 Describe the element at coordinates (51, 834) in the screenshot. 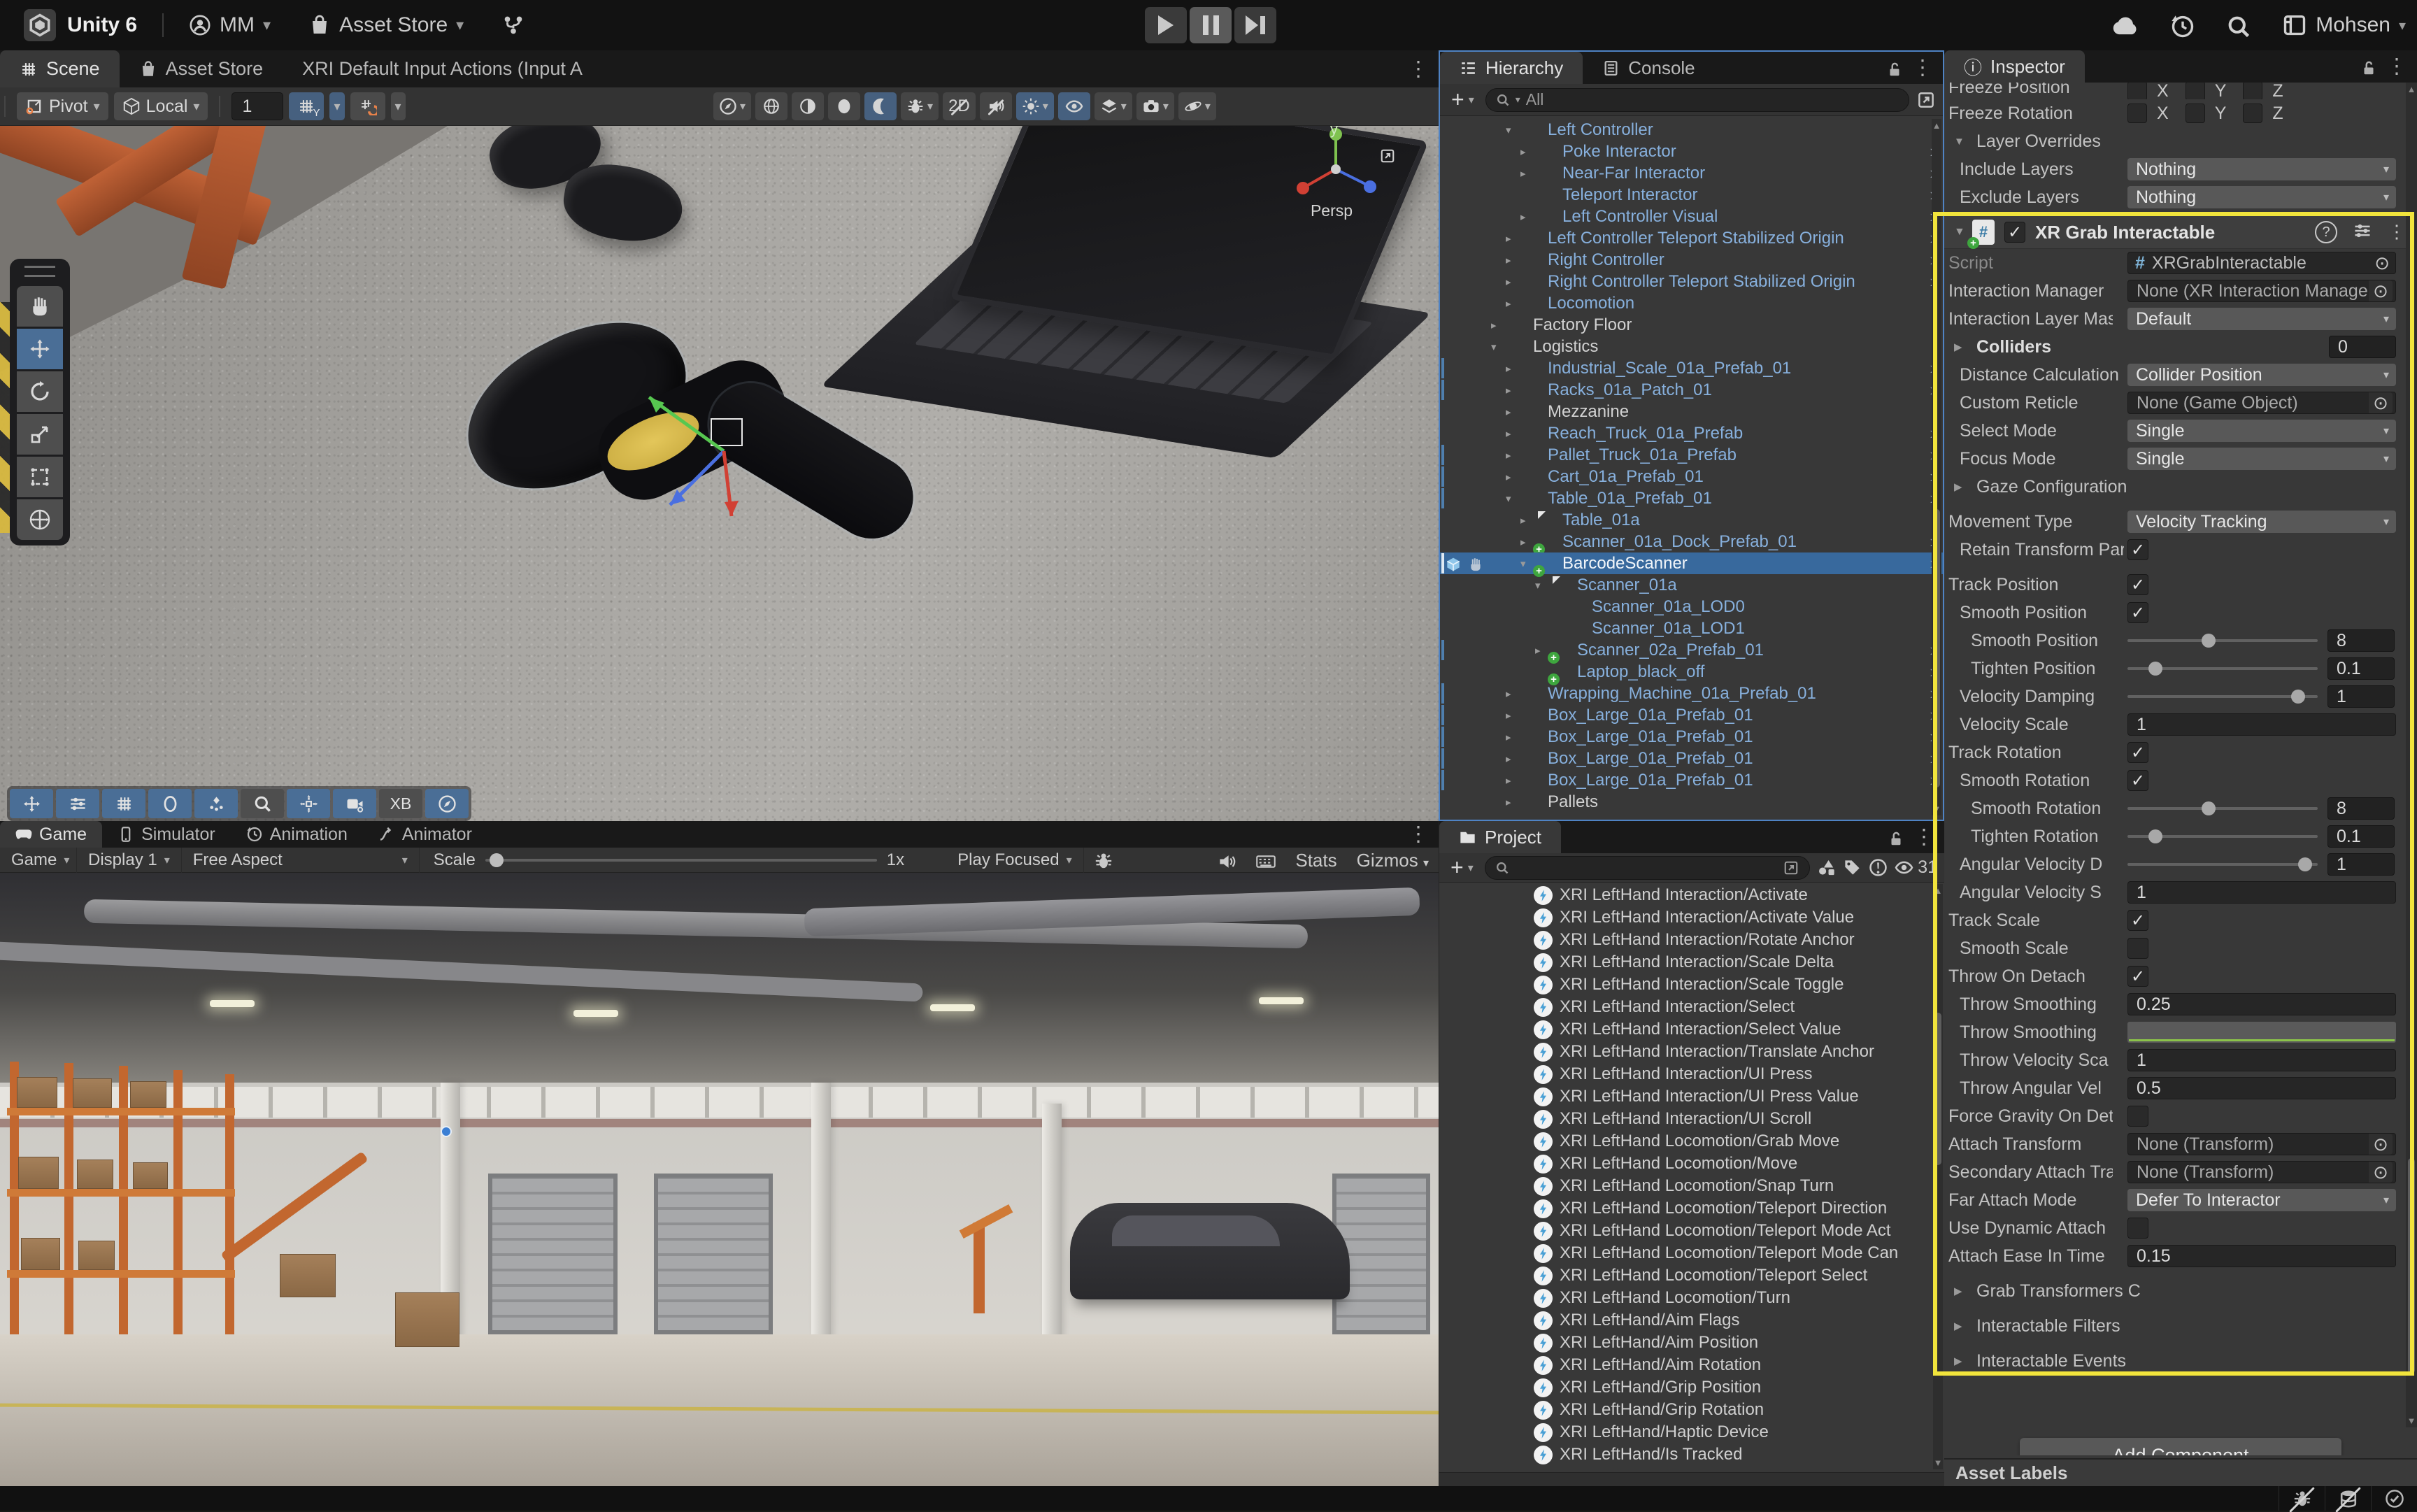

I see `game-panel-tab: Game` at that location.